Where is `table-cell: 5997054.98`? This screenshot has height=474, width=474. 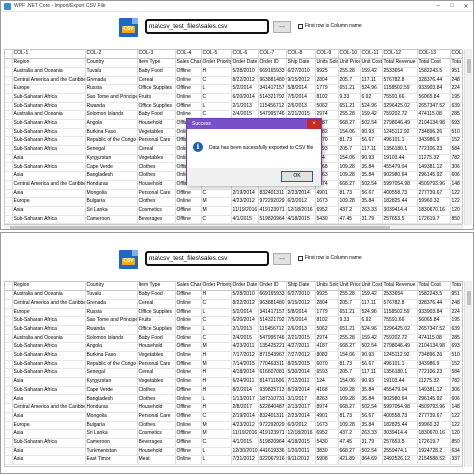 table-cell: 5997054.98 is located at coordinates (400, 408).